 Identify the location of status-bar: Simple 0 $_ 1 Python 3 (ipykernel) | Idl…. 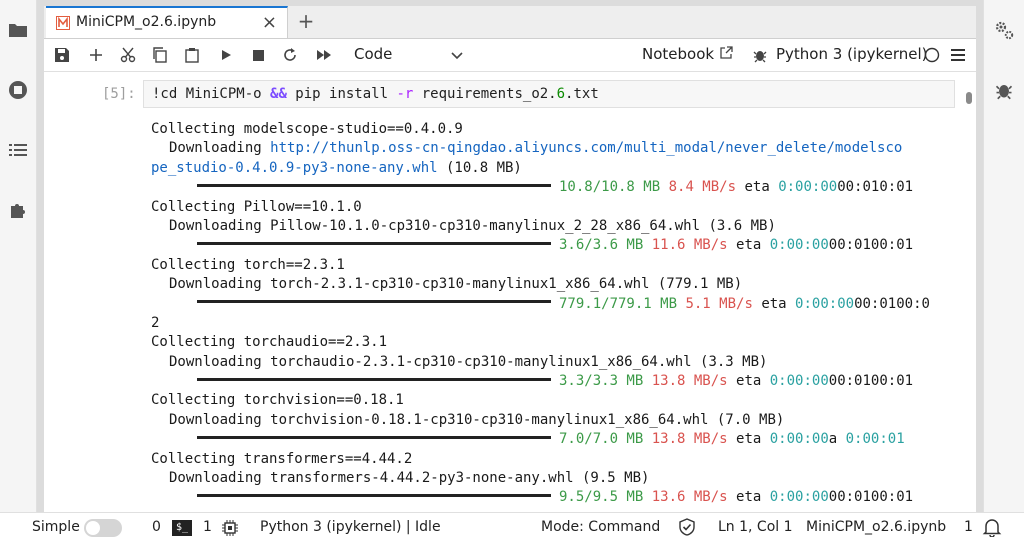
(512, 527).